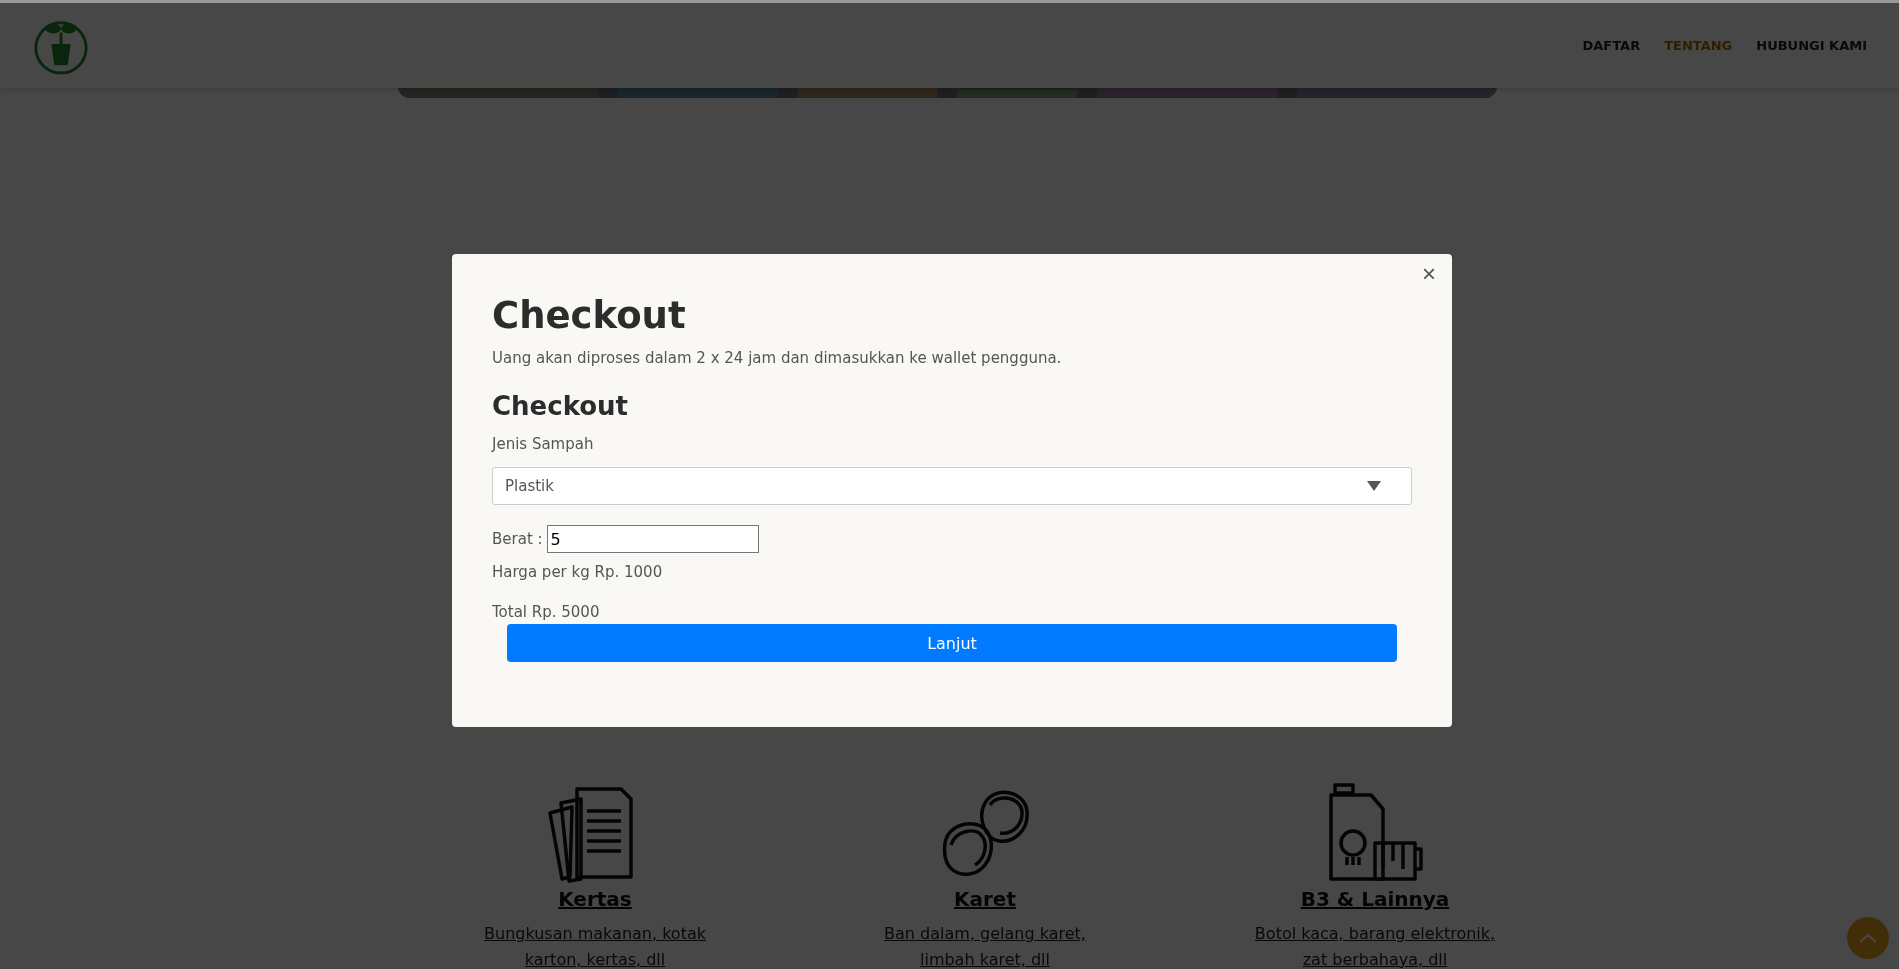 This screenshot has width=1899, height=969. Describe the element at coordinates (952, 486) in the screenshot. I see `waste-type-dropdown: Plastik` at that location.